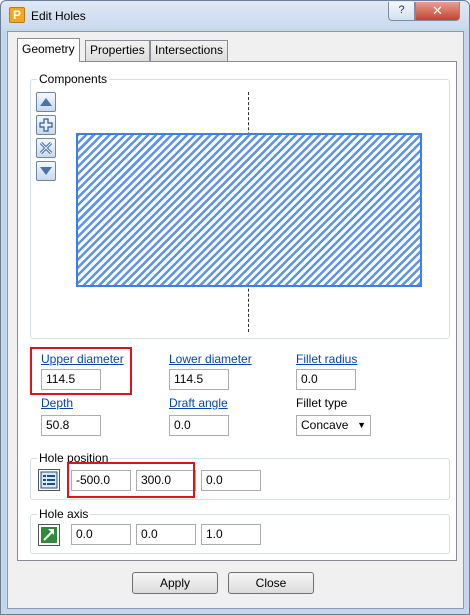 The height and width of the screenshot is (615, 470). I want to click on move-up-button, so click(46, 102).